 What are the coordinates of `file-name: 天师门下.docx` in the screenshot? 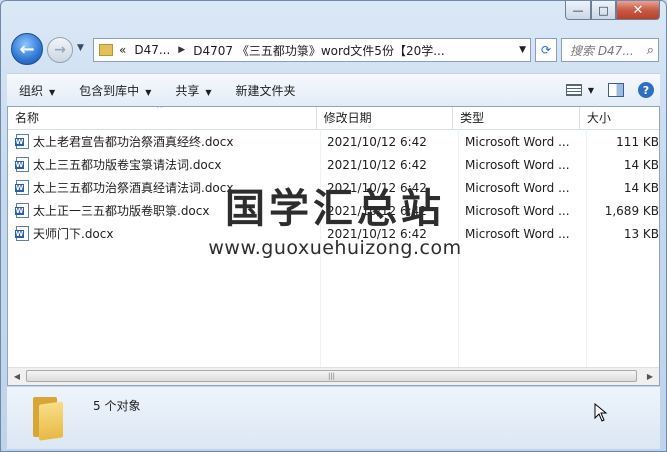 It's located at (73, 234).